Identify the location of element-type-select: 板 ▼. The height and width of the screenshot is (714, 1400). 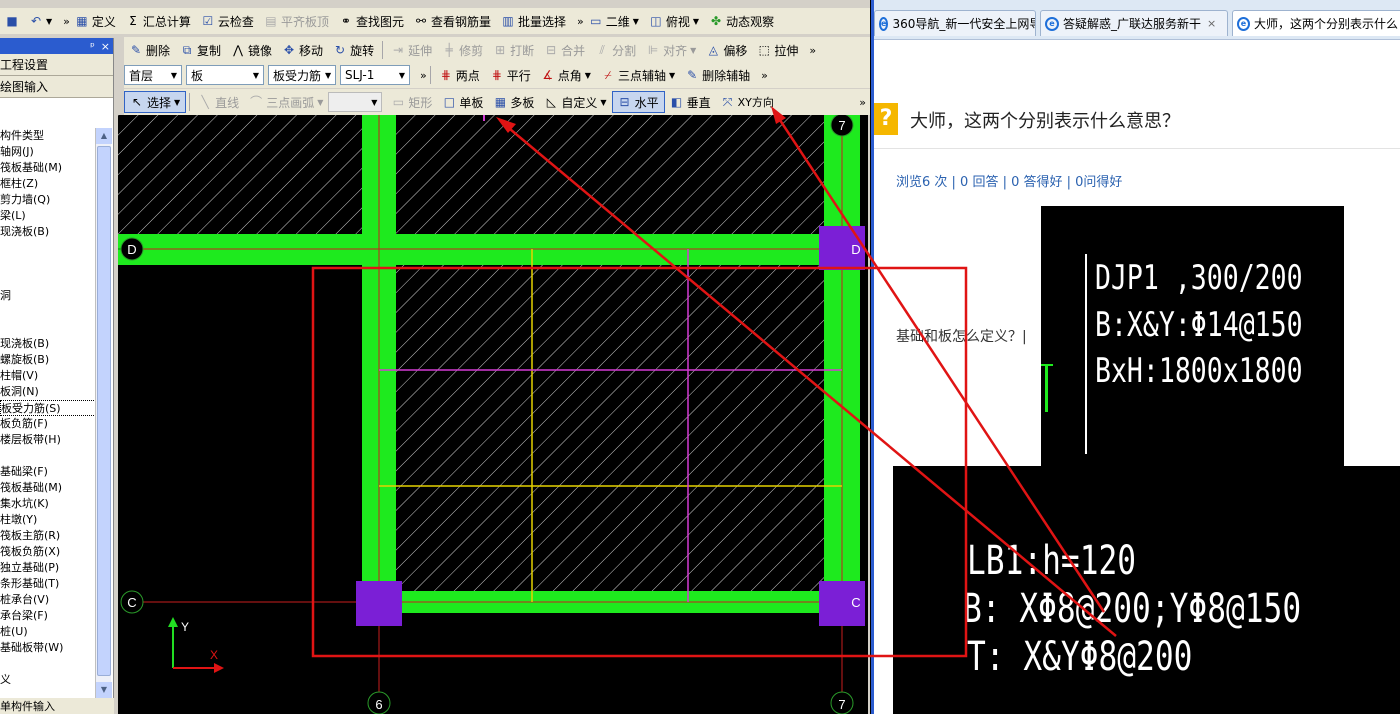
(225, 75).